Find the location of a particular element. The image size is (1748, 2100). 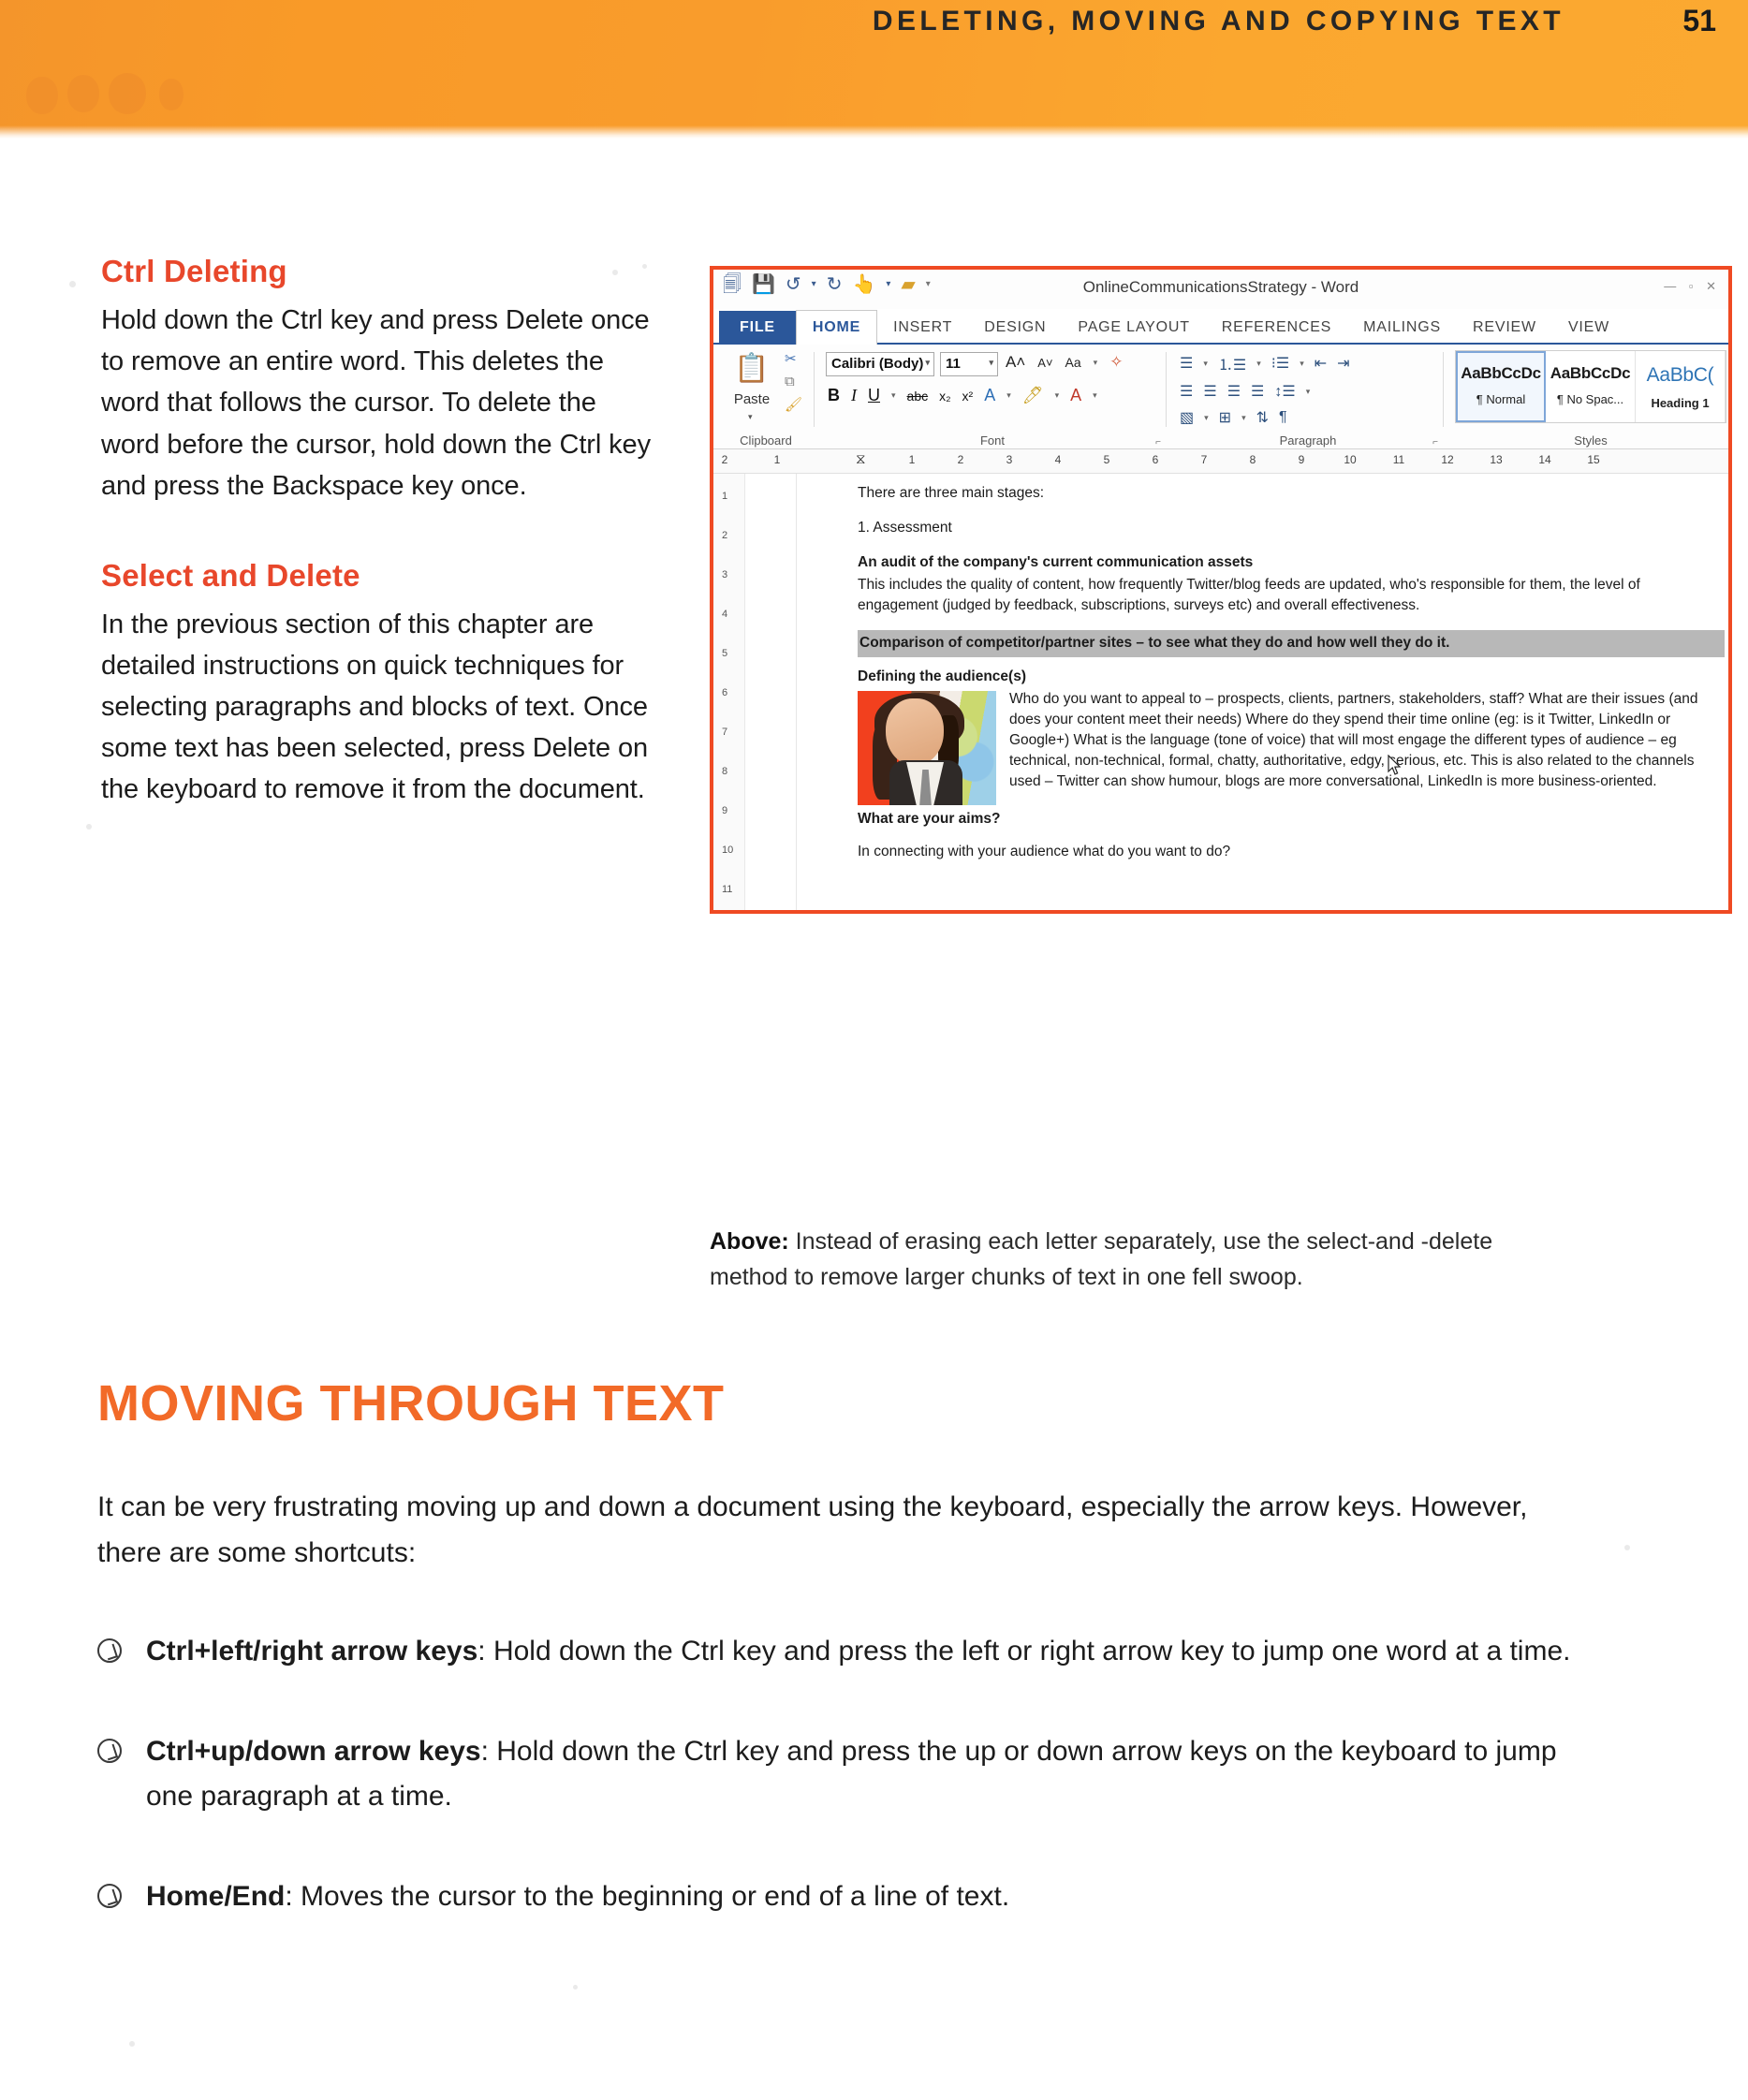

highlight-caret-icon: ▾ is located at coordinates (1057, 395).